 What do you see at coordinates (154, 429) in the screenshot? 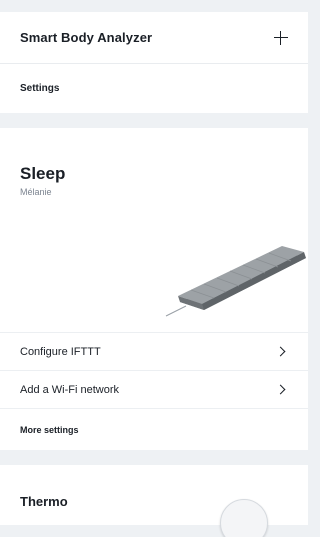
I see `more-settings-row: More settings` at bounding box center [154, 429].